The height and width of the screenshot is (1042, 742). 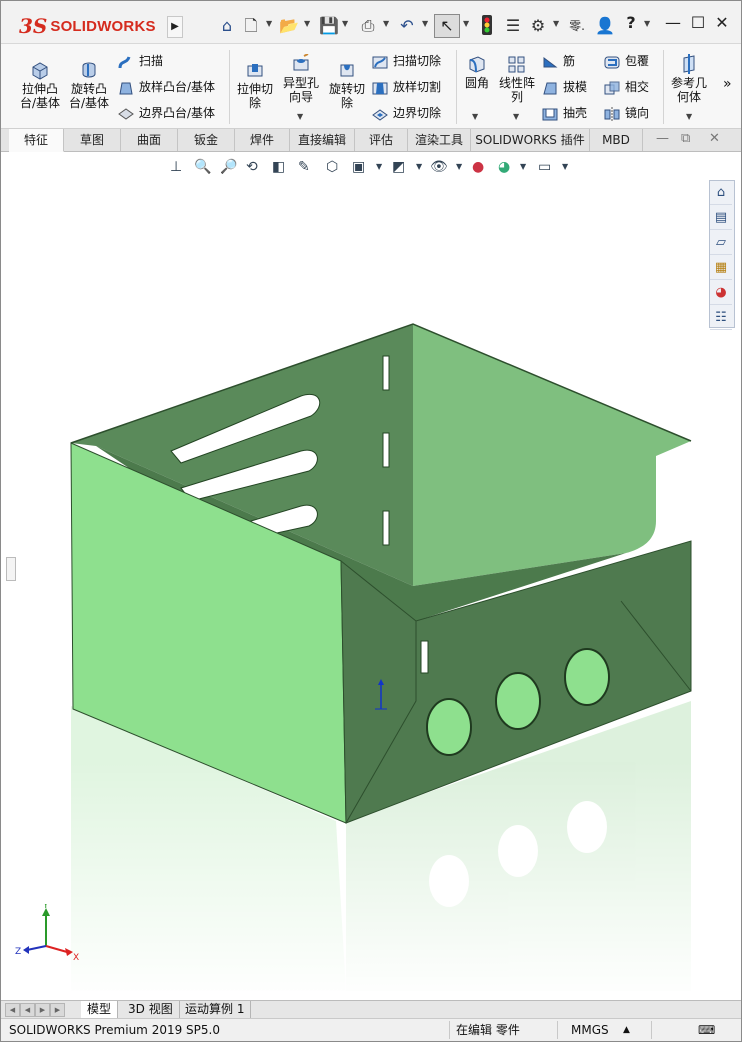 What do you see at coordinates (346, 96) in the screenshot?
I see `revolve-cut-label: 旋转切 除` at bounding box center [346, 96].